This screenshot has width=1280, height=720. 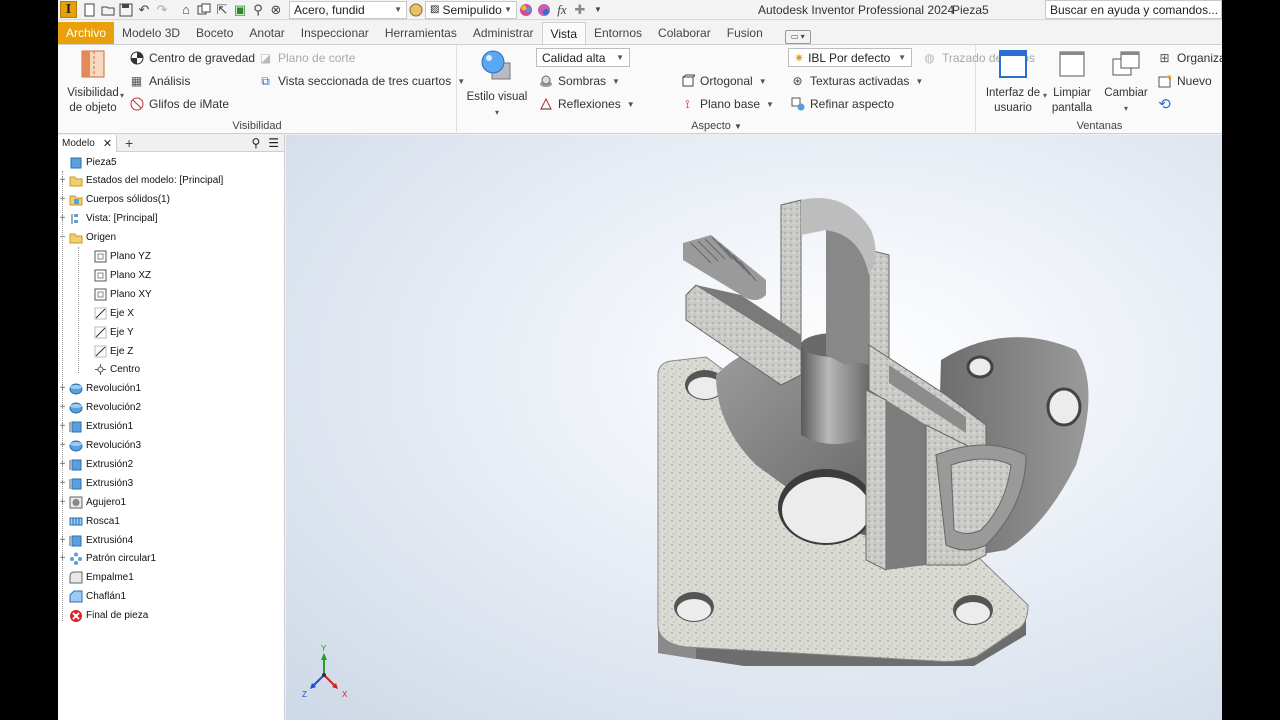 I want to click on tab-modelo-3d: Modelo 3D, so click(x=151, y=33).